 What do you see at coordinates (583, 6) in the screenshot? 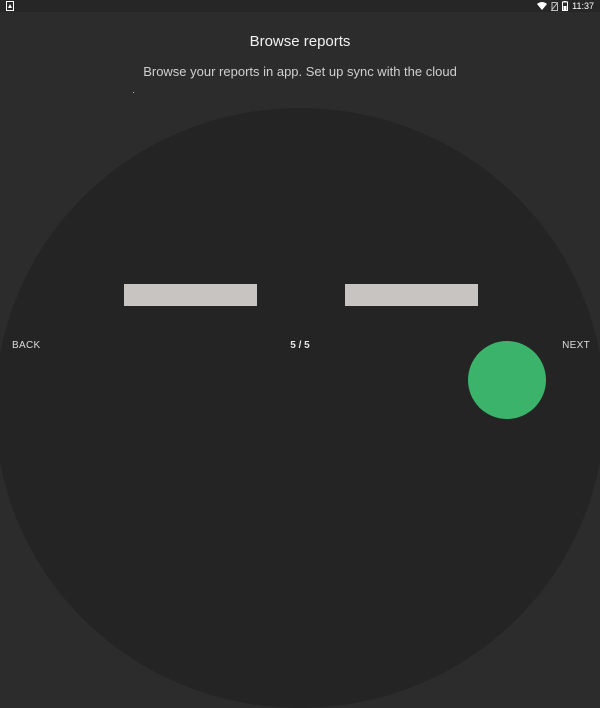
I see `status-clock: 11:37` at bounding box center [583, 6].